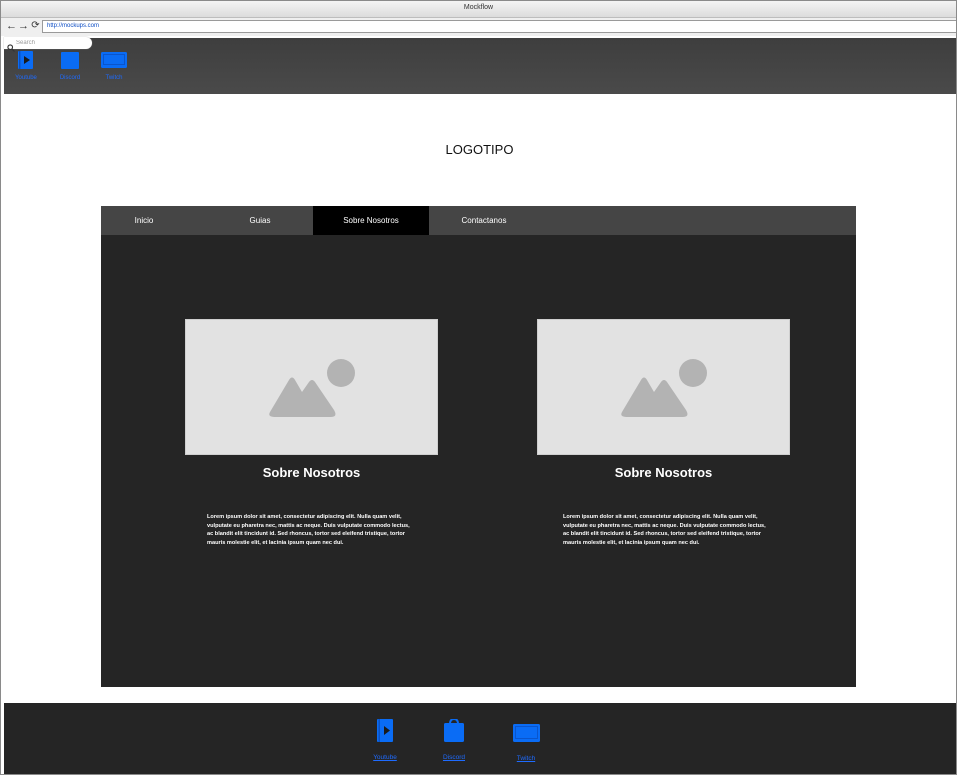 The width and height of the screenshot is (957, 775). I want to click on footer-link-discord: Discord, so click(454, 739).